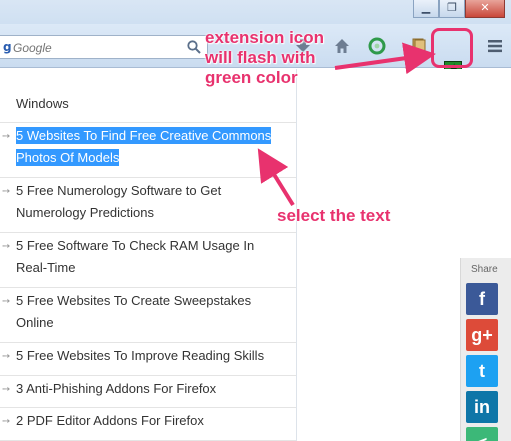 The width and height of the screenshot is (511, 441). What do you see at coordinates (334, 215) in the screenshot?
I see `annotation-select: select the text` at bounding box center [334, 215].